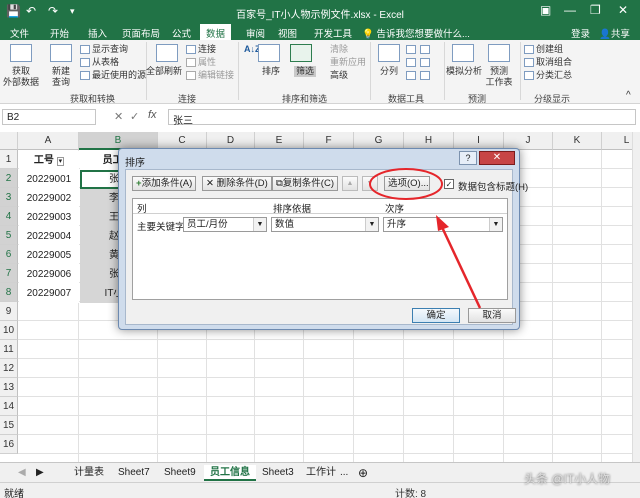 This screenshot has height=498, width=640. I want to click on row-header-5: 5, so click(9, 235).